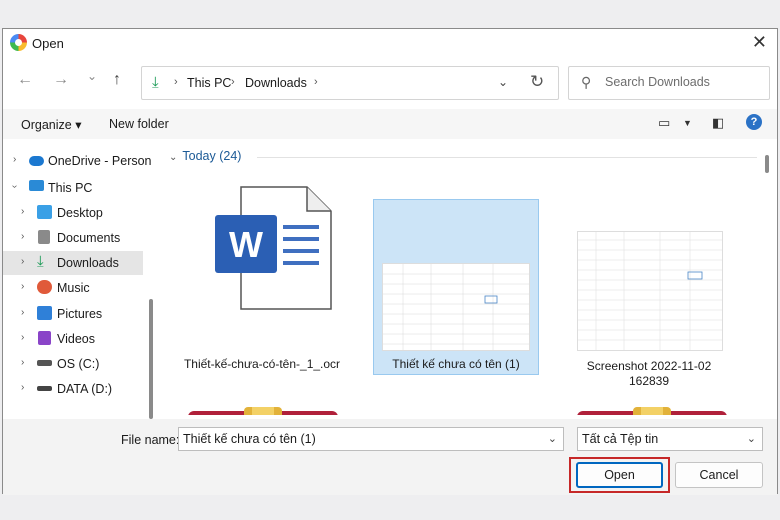 This screenshot has height=520, width=780. Describe the element at coordinates (649, 373) in the screenshot. I see `file-name: Screenshot 2022-11-02 162839` at that location.